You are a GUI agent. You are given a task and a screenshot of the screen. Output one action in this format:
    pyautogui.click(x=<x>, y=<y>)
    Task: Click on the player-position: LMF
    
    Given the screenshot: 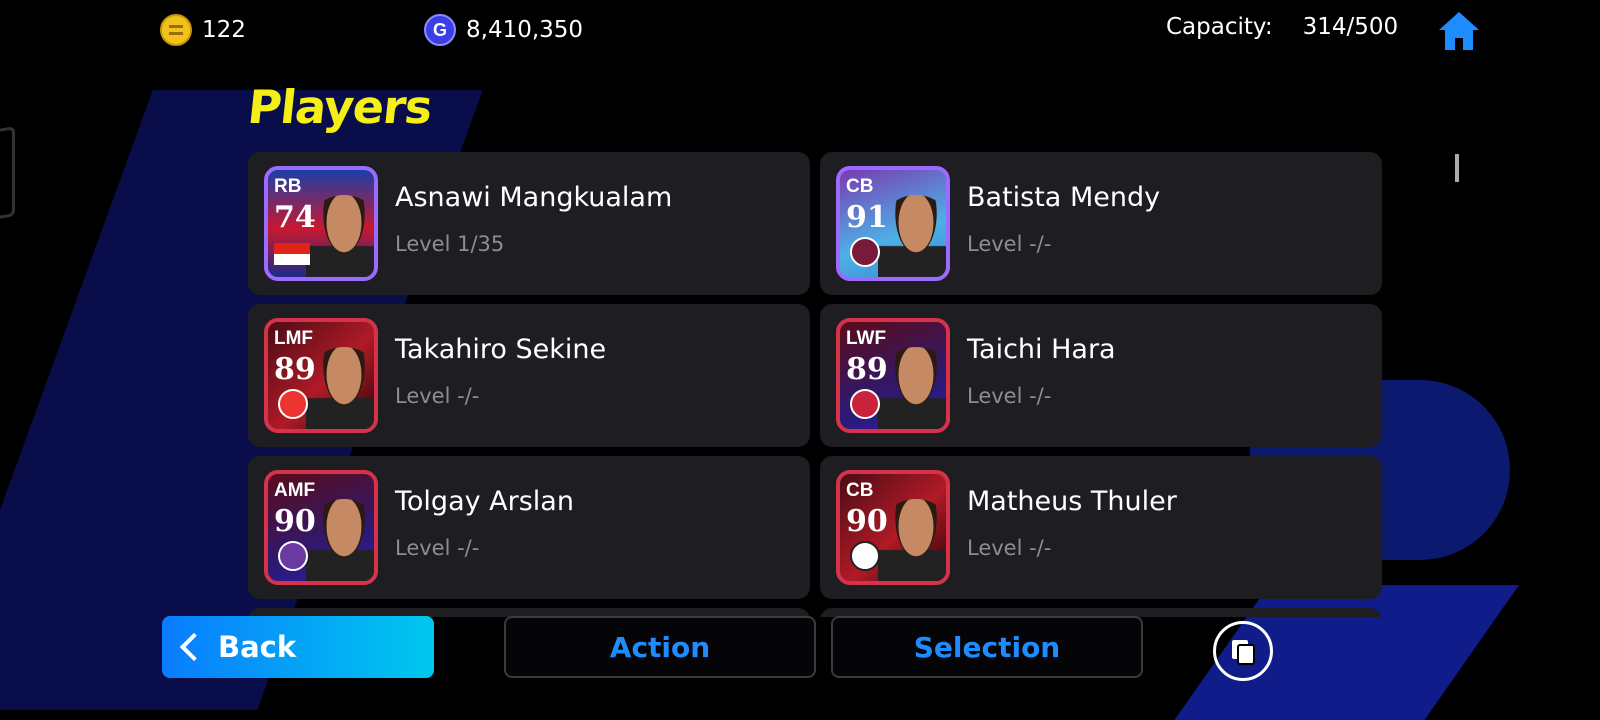 What is the action you would take?
    pyautogui.click(x=294, y=338)
    